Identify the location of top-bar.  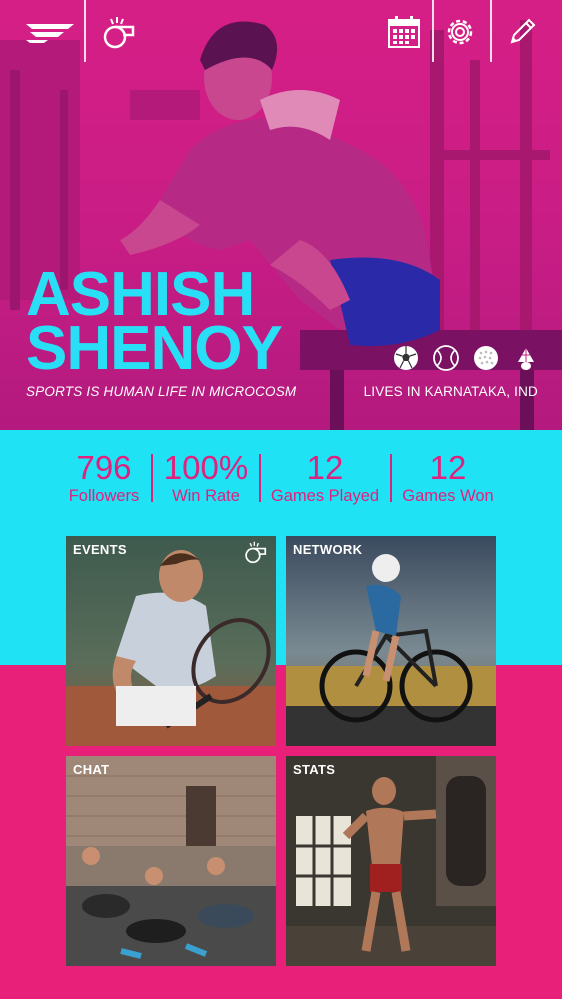
(281, 31).